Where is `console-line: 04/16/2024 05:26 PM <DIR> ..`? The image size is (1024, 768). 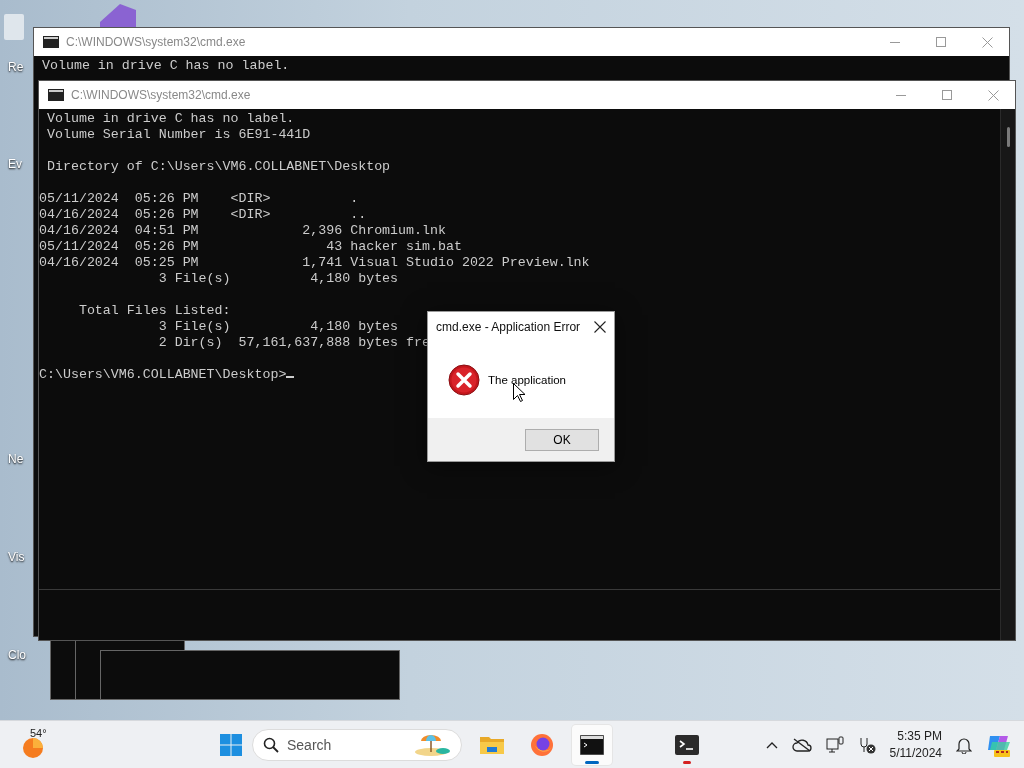
console-line: 04/16/2024 05:26 PM <DIR> .. is located at coordinates (203, 215).